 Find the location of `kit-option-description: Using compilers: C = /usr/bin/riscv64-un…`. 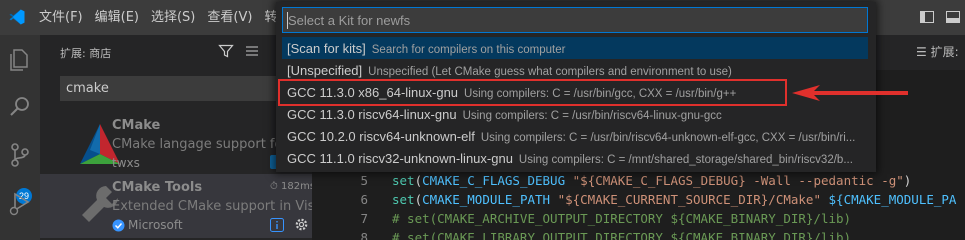

kit-option-description: Using compilers: C = /usr/bin/riscv64-un… is located at coordinates (668, 138).